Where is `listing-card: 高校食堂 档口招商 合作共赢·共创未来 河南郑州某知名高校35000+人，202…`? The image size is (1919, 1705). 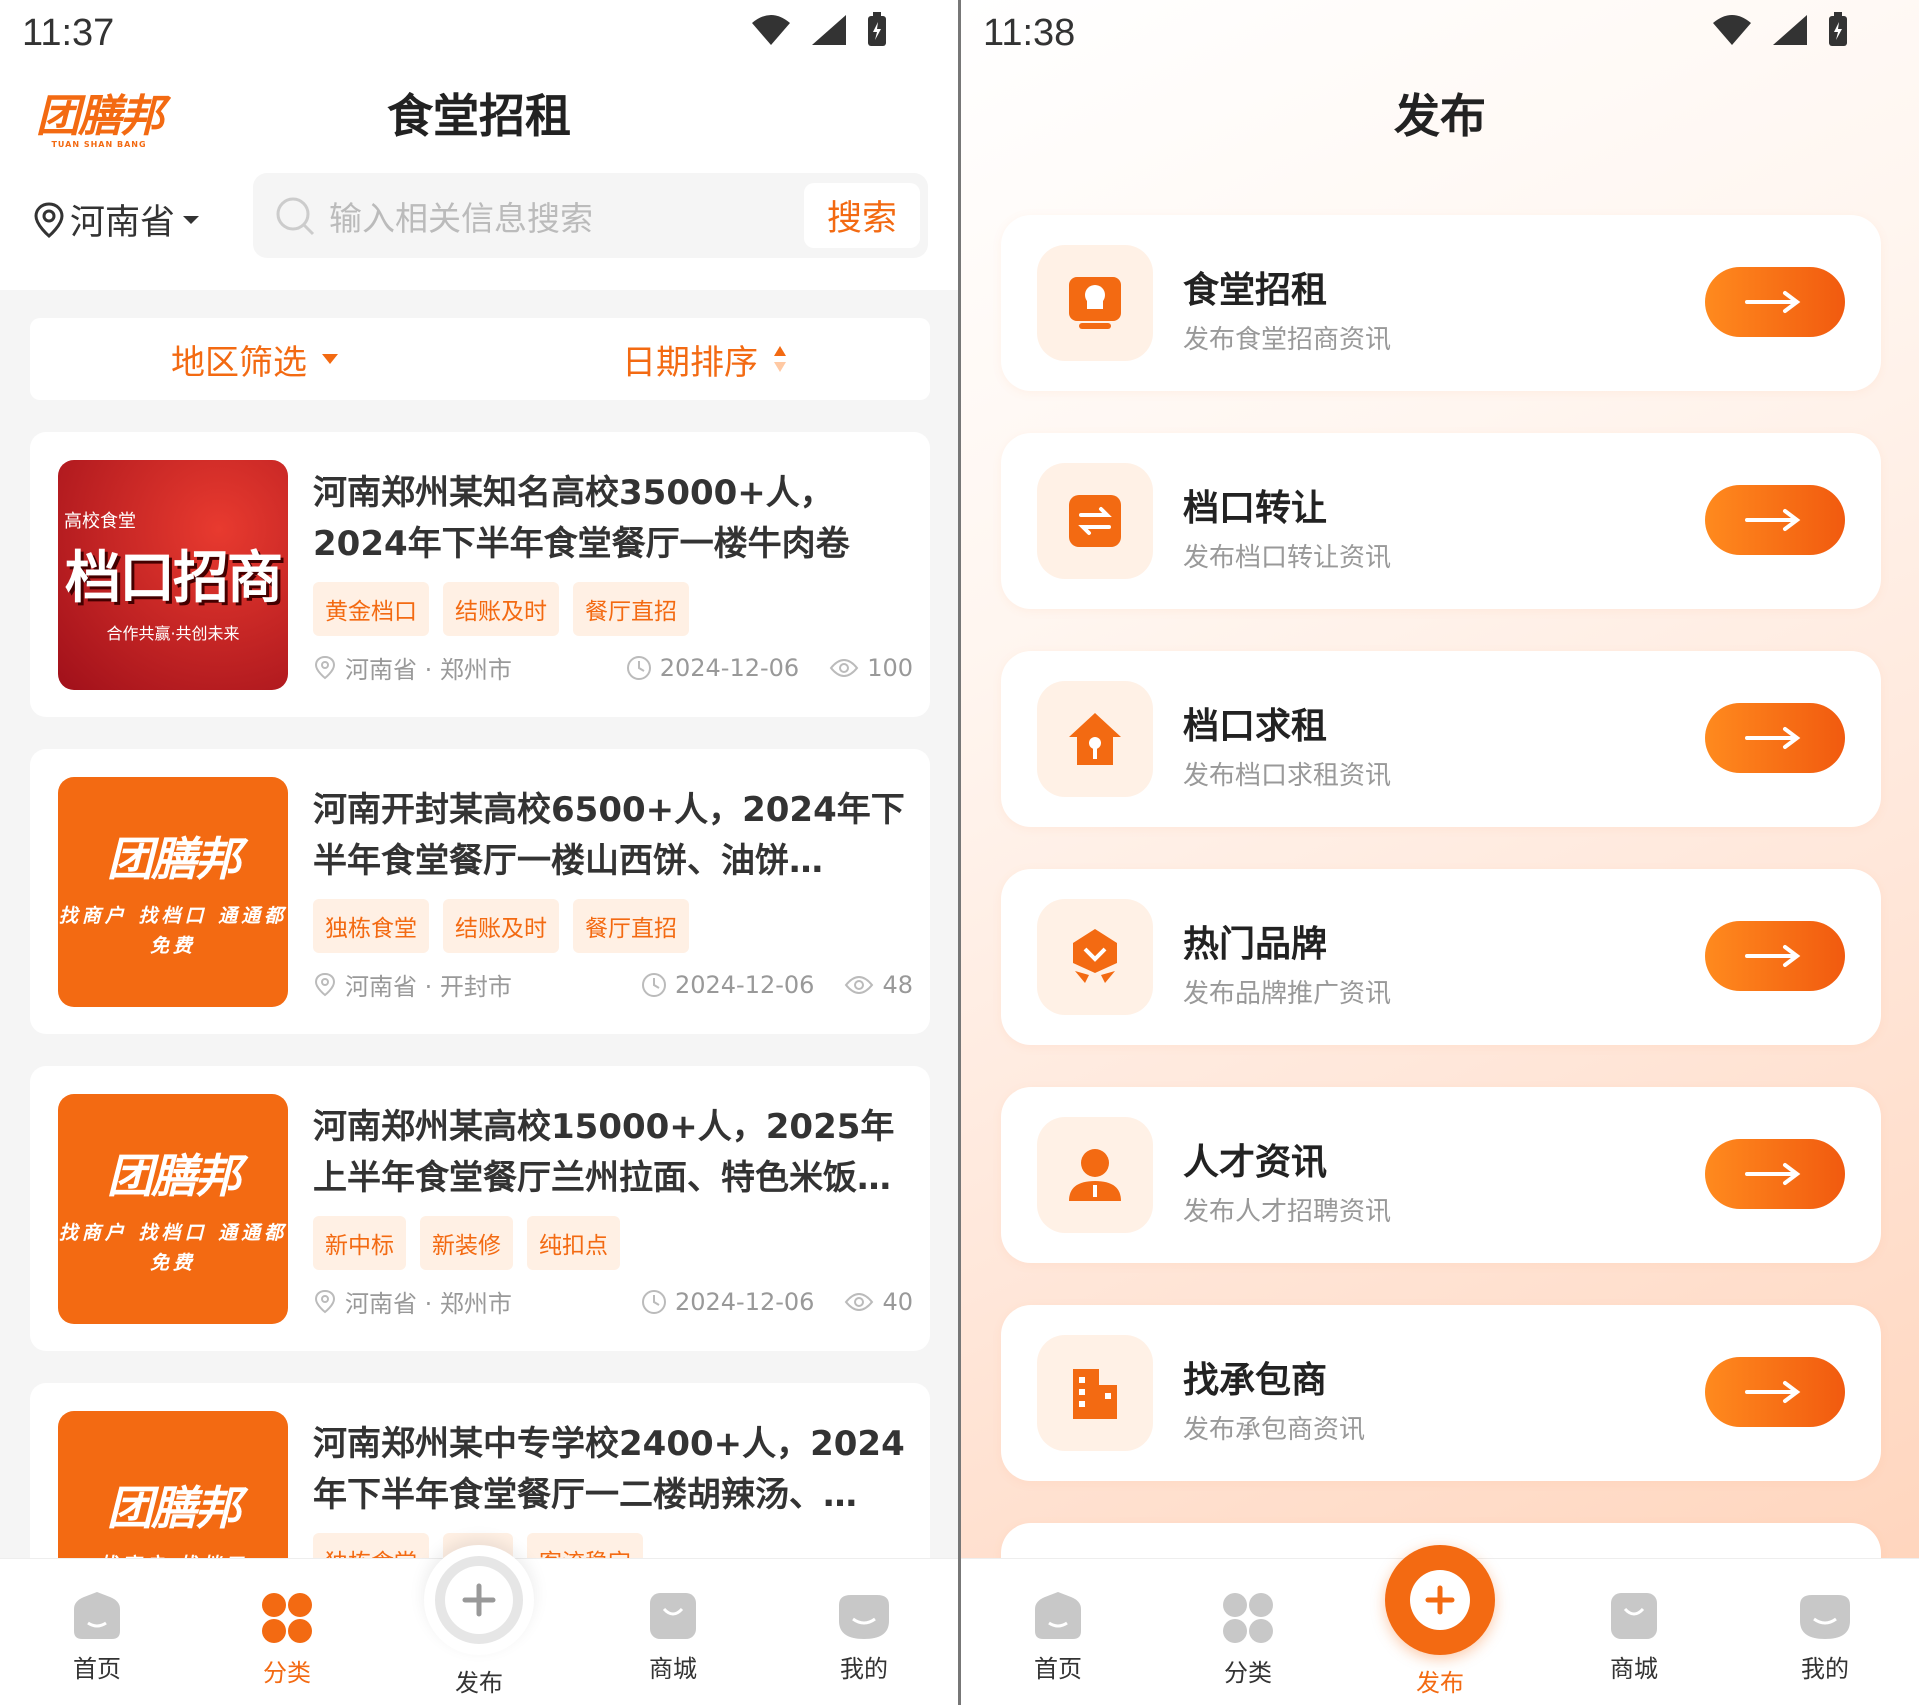
listing-card: 高校食堂 档口招商 合作共赢·共创未来 河南郑州某知名高校35000+人，202… is located at coordinates (480, 574).